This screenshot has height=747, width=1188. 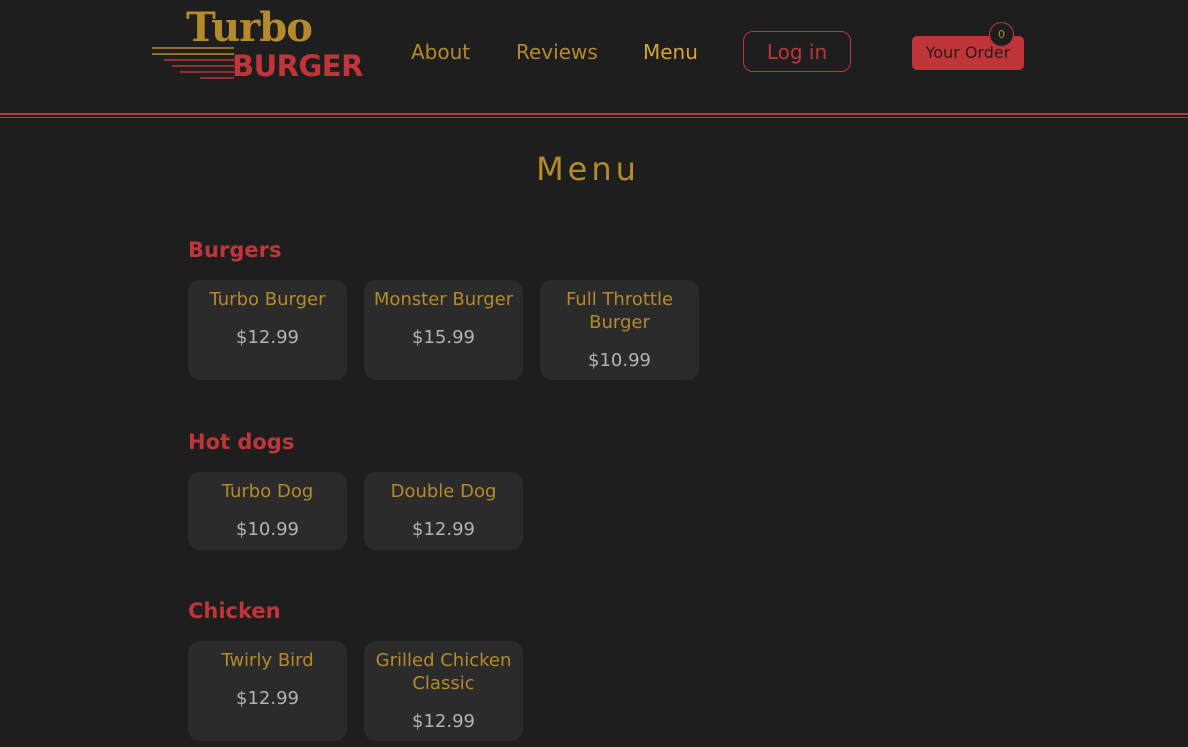 What do you see at coordinates (619, 311) in the screenshot?
I see `menu-item-name: Full Throttle Burger` at bounding box center [619, 311].